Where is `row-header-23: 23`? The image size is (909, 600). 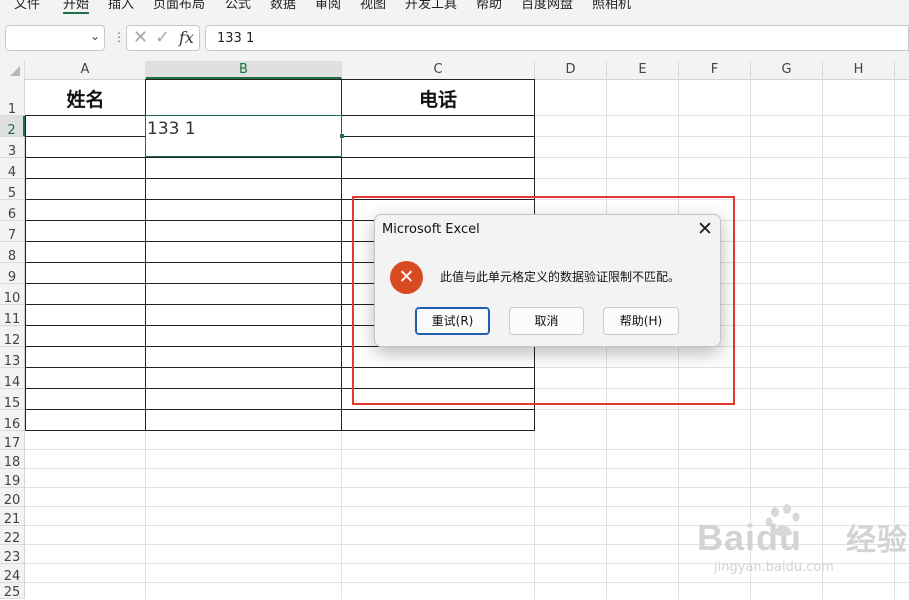 row-header-23: 23 is located at coordinates (12, 555).